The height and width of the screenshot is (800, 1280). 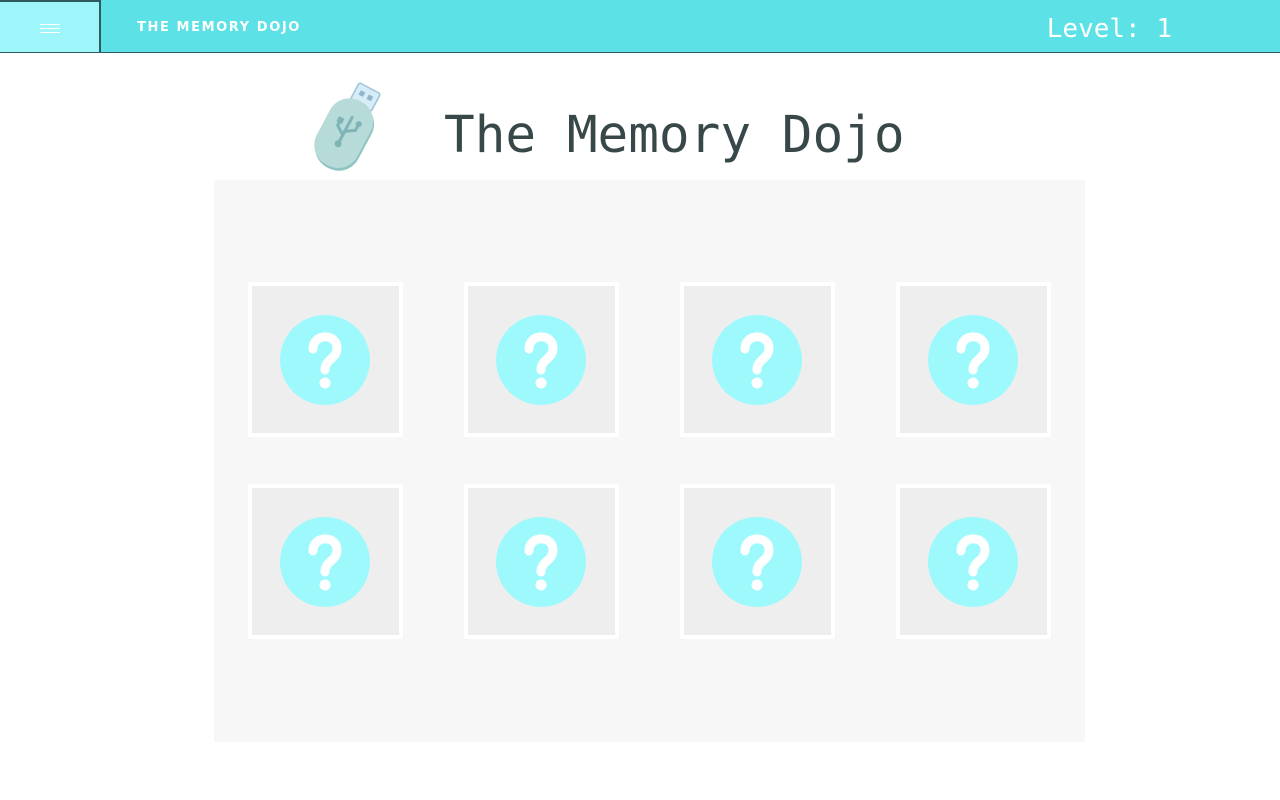 I want to click on brand-title: THE MEMORY DOJO, so click(x=219, y=27).